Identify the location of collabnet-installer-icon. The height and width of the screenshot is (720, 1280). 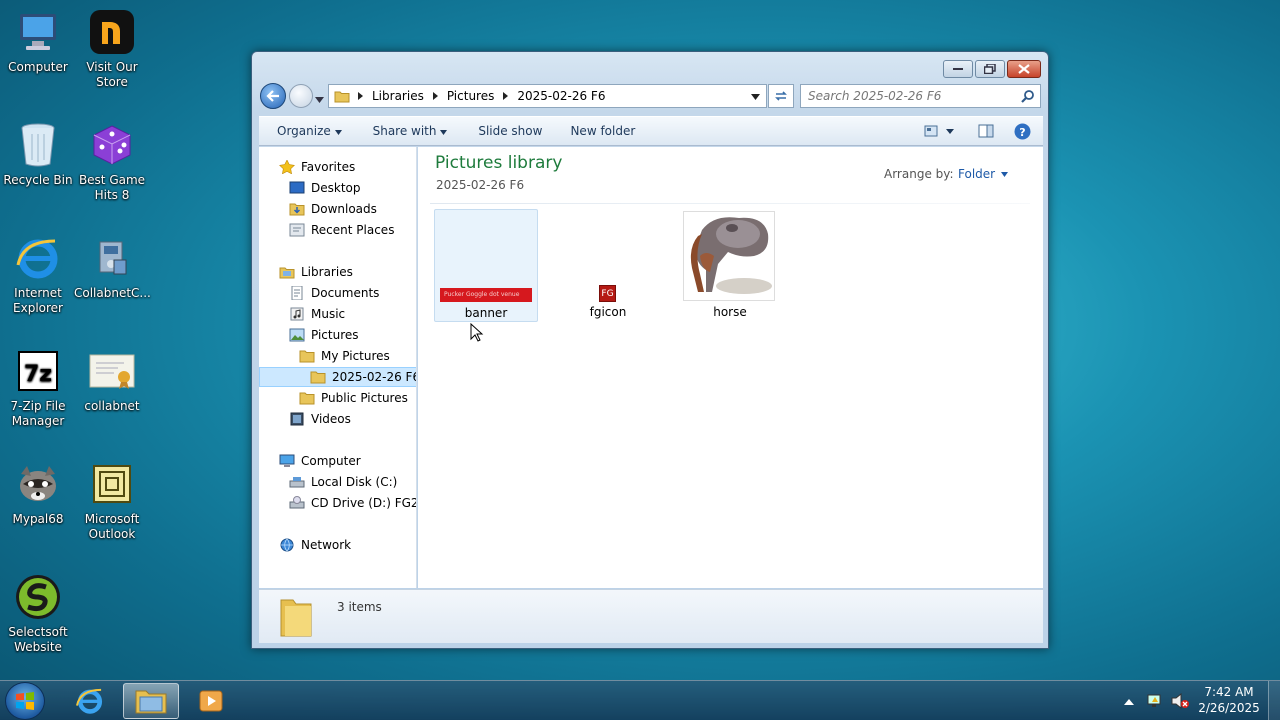
(112, 258).